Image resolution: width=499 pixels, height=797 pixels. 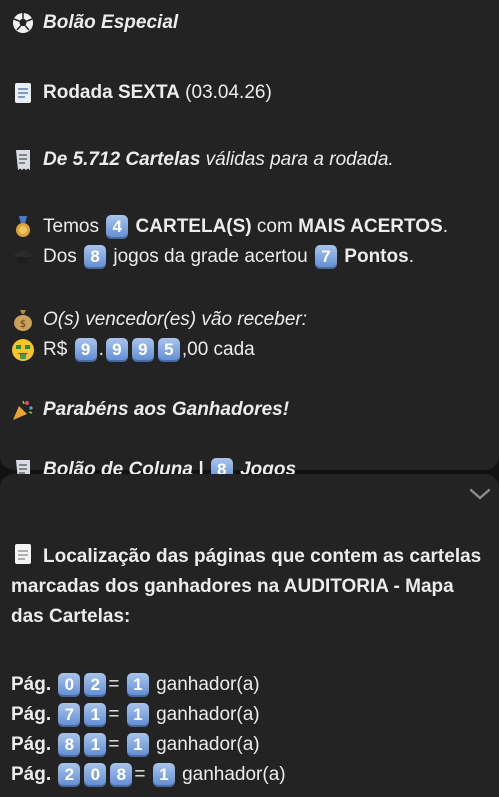 What do you see at coordinates (69, 715) in the screenshot?
I see `page-digit-key: 7` at bounding box center [69, 715].